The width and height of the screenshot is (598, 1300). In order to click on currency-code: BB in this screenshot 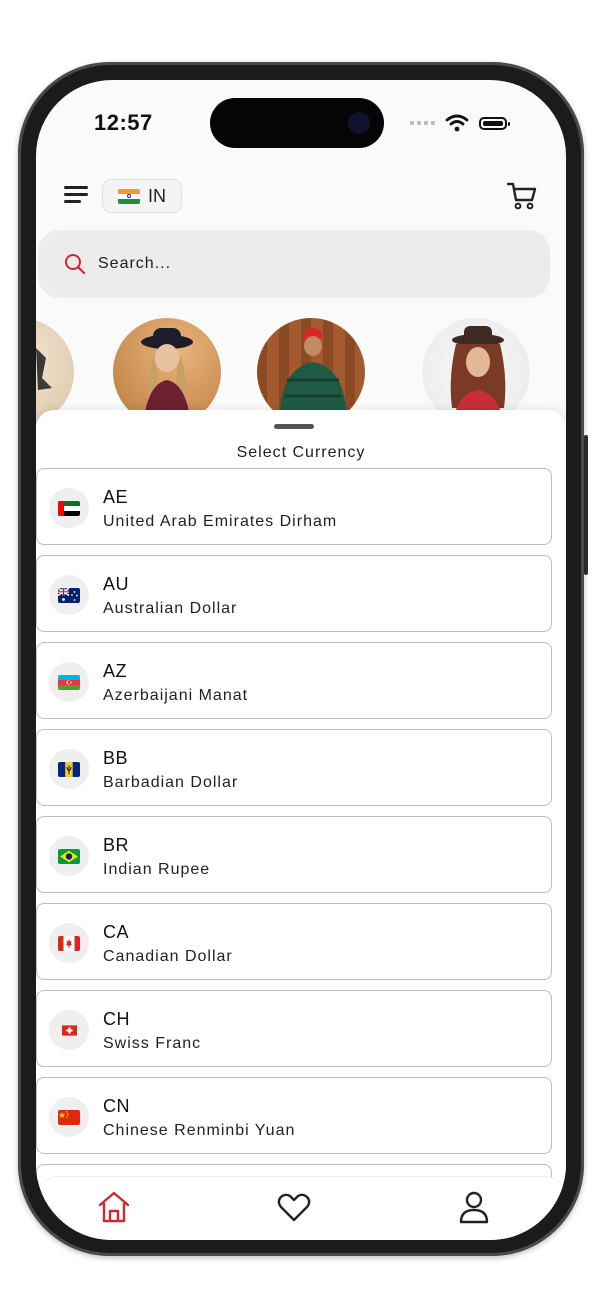, I will do `click(116, 758)`.